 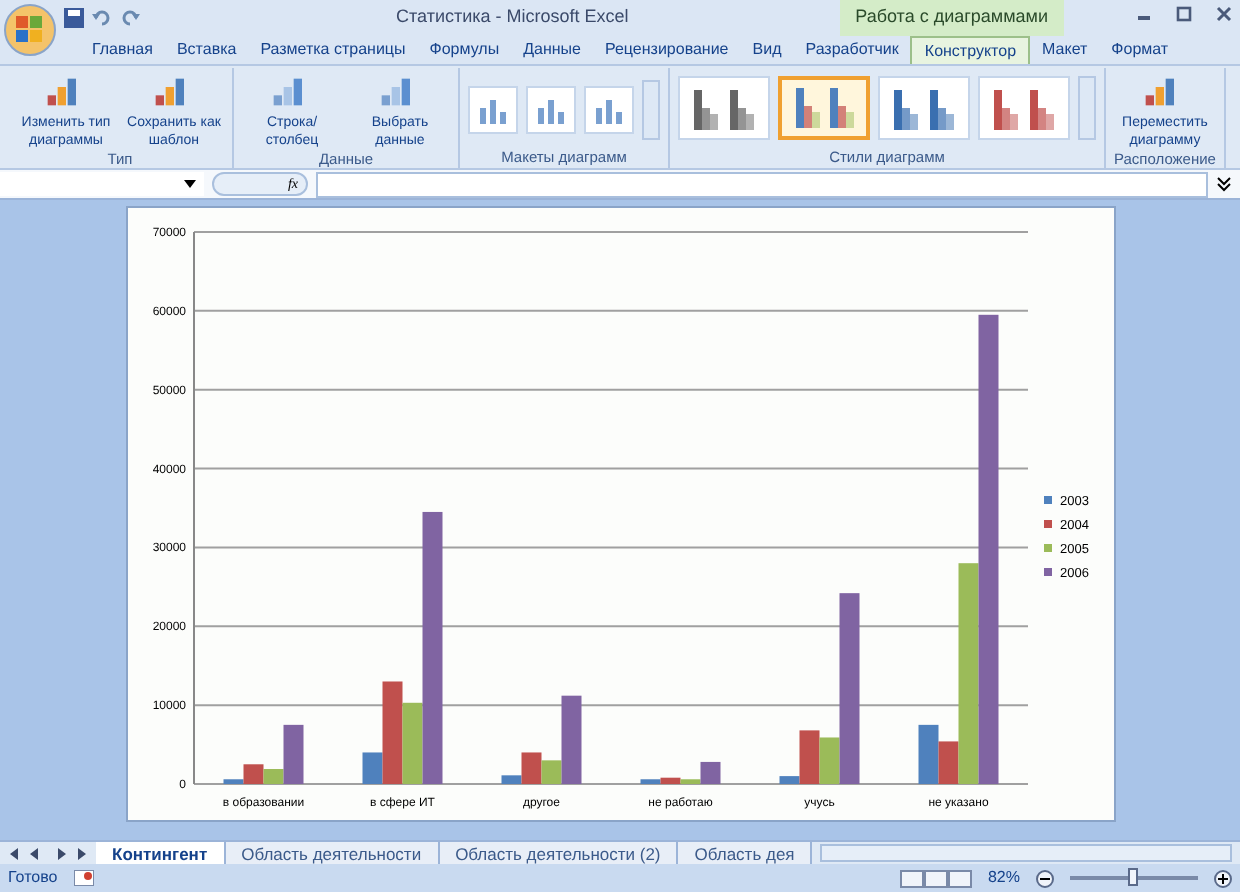 What do you see at coordinates (767, 50) in the screenshot?
I see `ribbon-tab: Вид` at bounding box center [767, 50].